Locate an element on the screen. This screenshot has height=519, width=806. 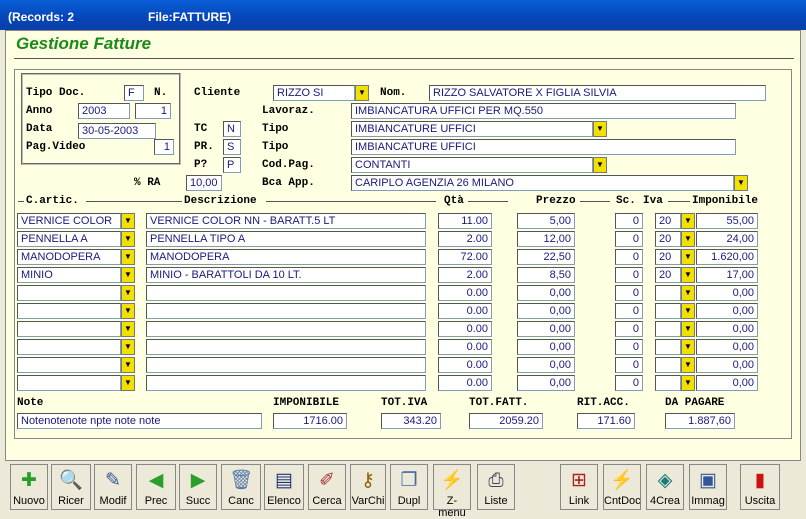
tipo2-field: IMBIANCATURE UFFICI is located at coordinates (543, 147).